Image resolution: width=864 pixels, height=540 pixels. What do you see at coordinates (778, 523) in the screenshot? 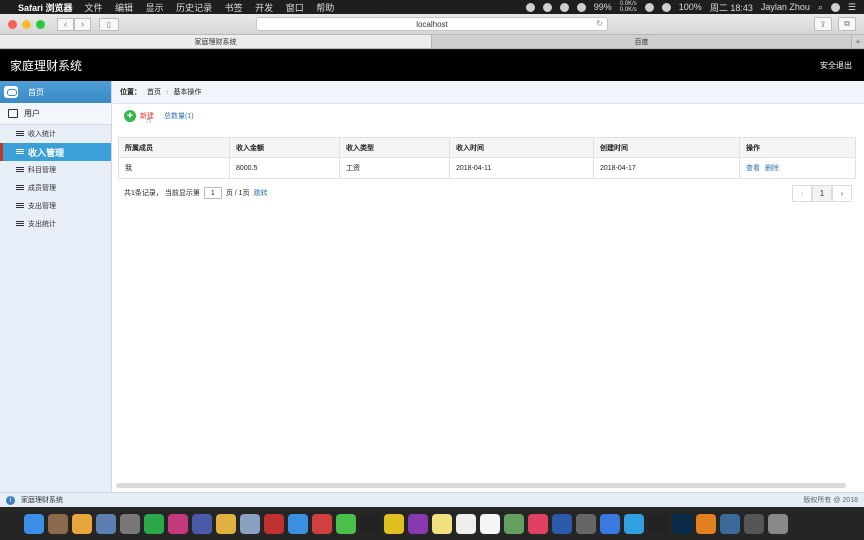
I see `trash-icon` at bounding box center [778, 523].